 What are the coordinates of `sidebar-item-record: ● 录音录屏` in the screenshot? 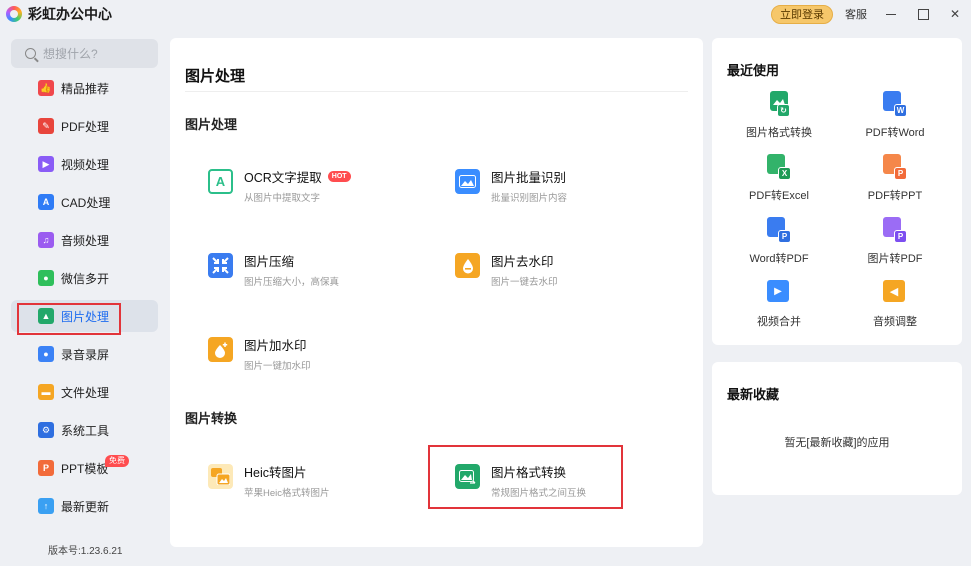 It's located at (84, 354).